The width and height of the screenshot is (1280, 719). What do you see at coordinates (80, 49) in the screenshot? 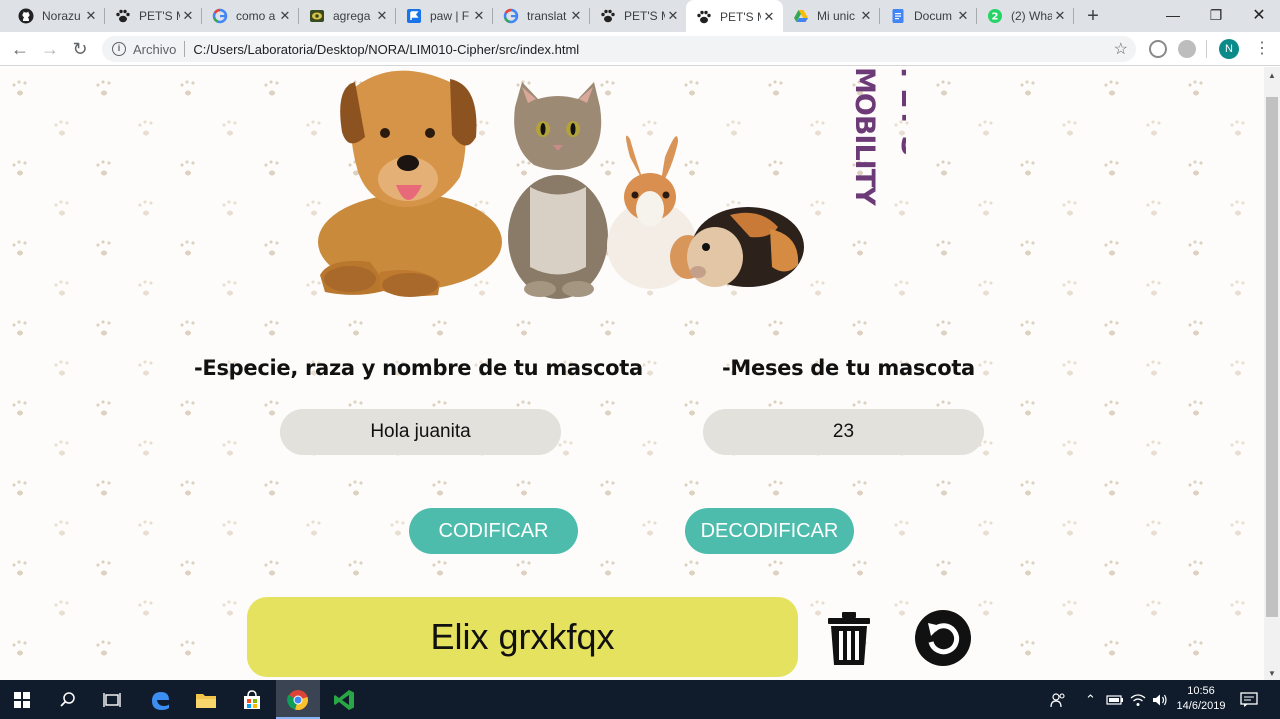
I see `reload-icon: ↻` at bounding box center [80, 49].